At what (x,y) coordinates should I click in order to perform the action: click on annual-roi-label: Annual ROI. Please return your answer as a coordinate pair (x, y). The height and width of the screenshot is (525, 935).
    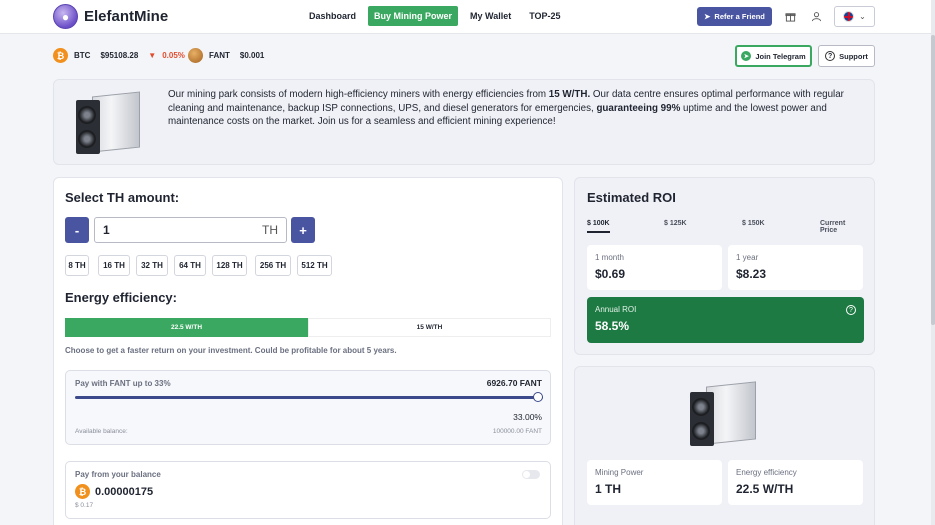
    Looking at the image, I should click on (616, 309).